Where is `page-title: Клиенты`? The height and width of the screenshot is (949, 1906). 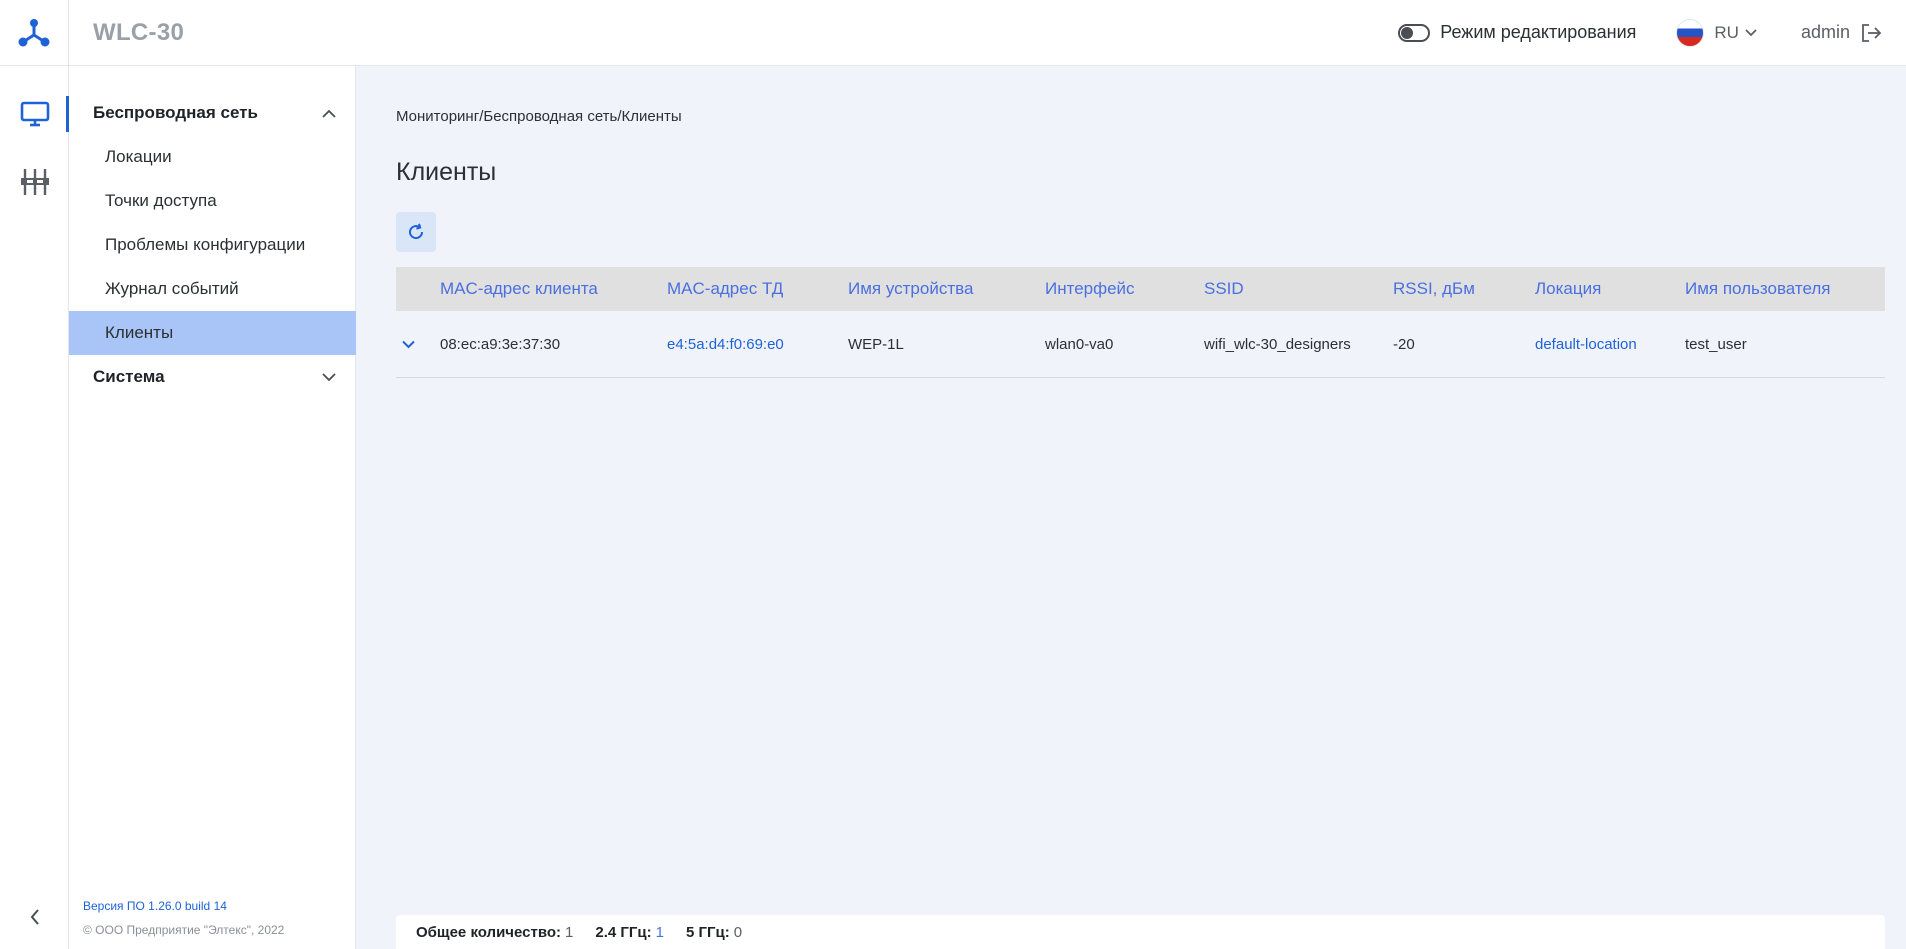
page-title: Клиенты is located at coordinates (446, 172).